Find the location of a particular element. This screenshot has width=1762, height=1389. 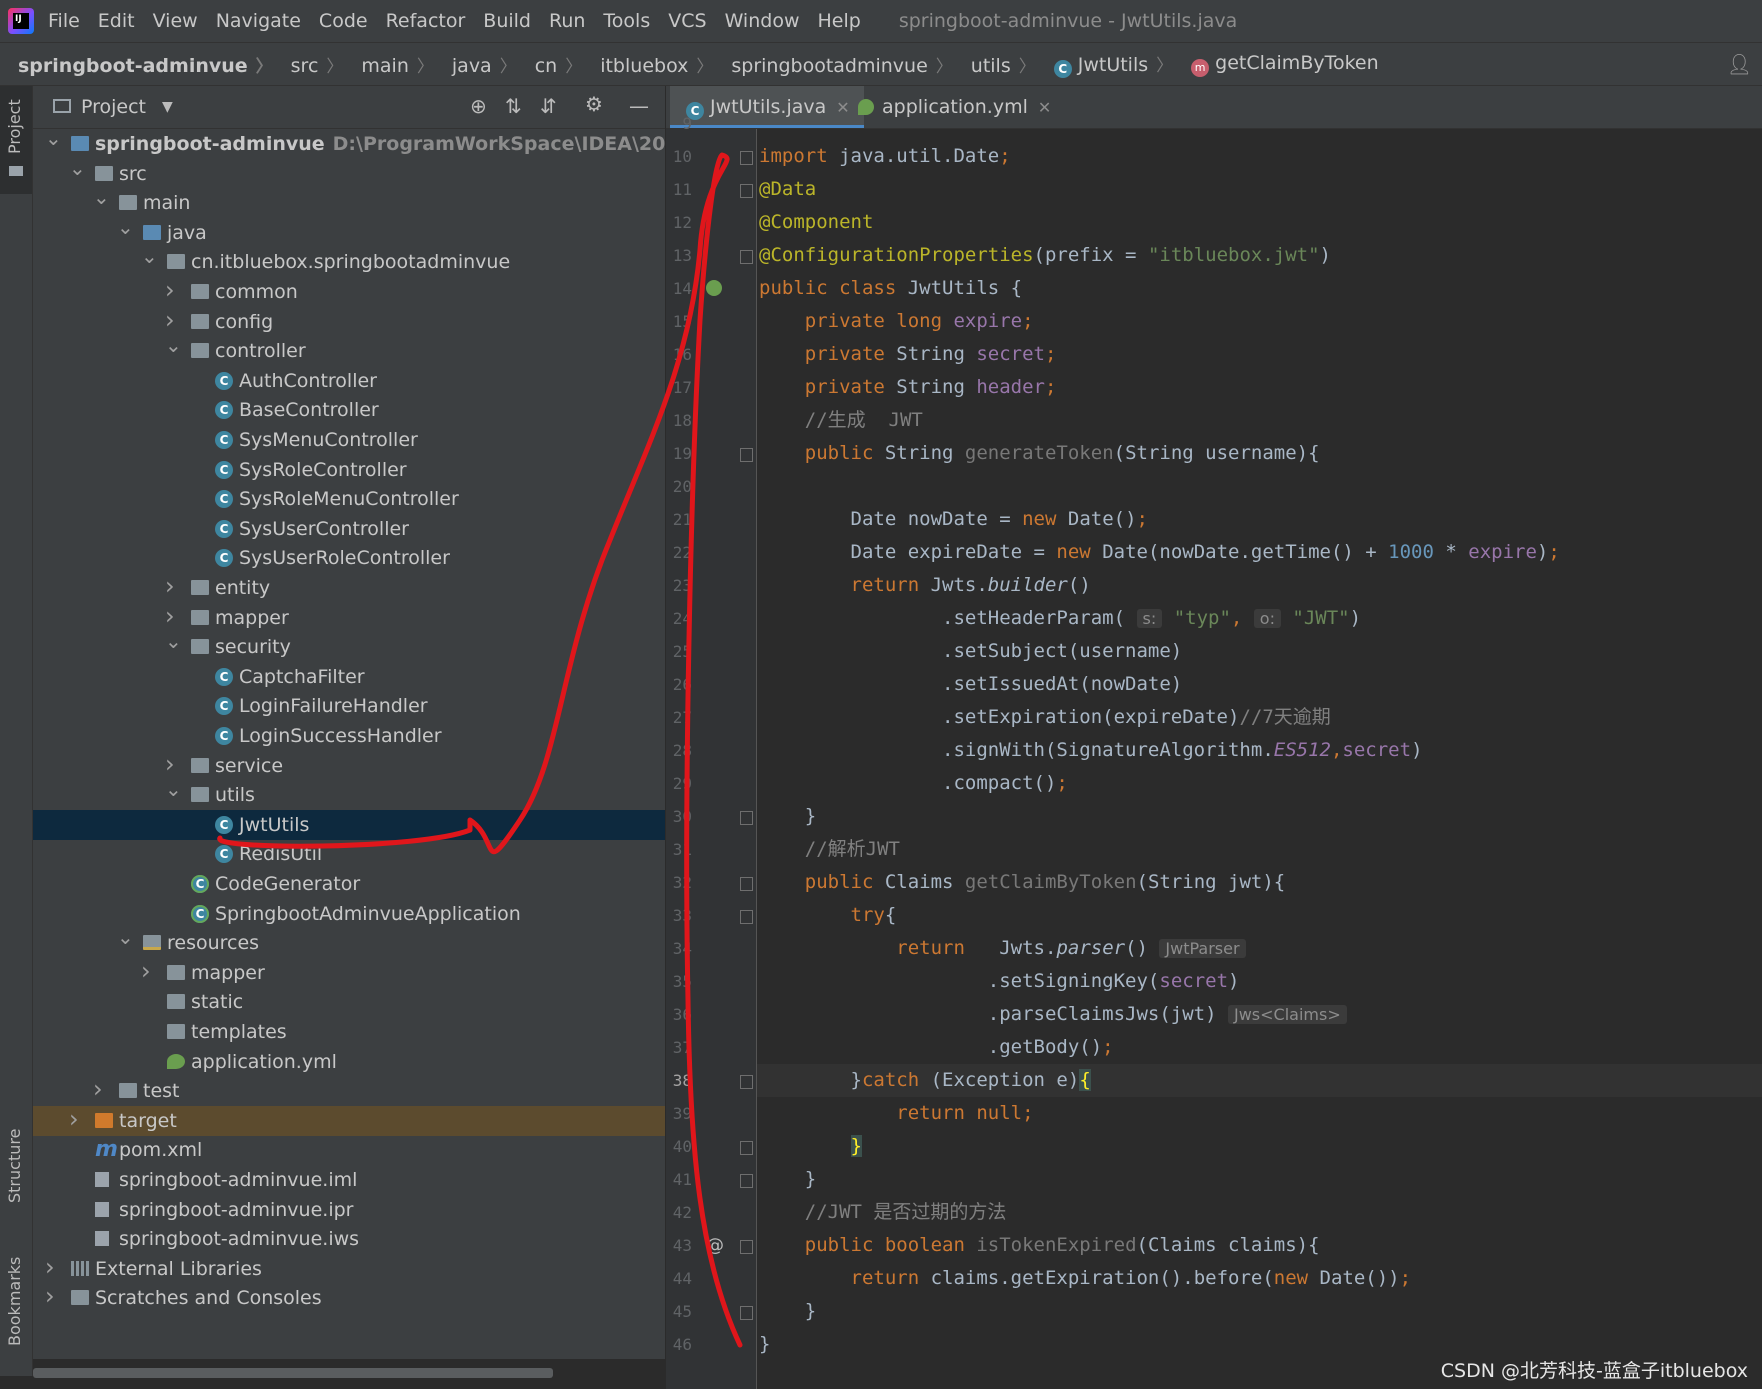

code-line: import java.util.Date; is located at coordinates (1259, 156).